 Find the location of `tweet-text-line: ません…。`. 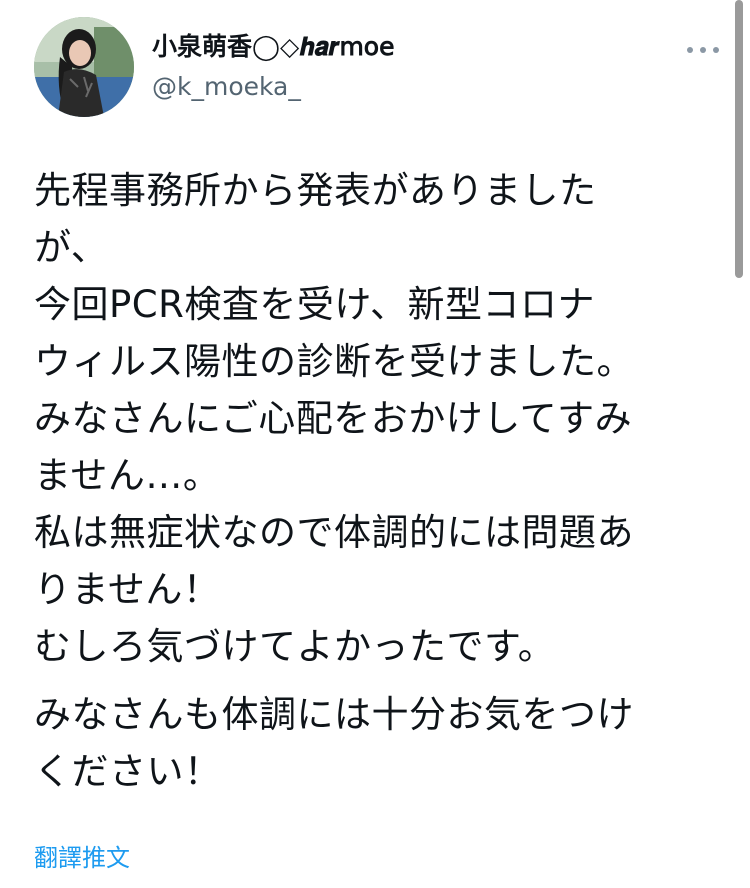

tweet-text-line: ません…。 is located at coordinates (127, 475).